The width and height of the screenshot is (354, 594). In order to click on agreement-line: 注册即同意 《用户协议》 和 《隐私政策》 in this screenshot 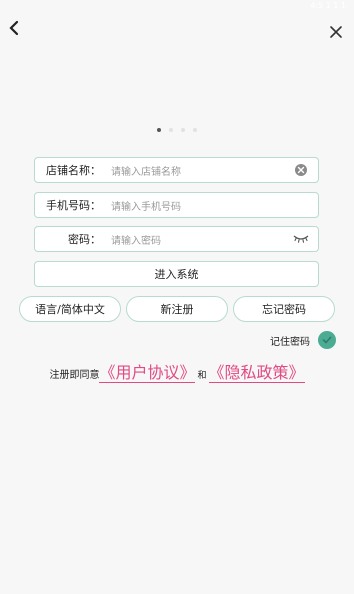, I will do `click(177, 373)`.